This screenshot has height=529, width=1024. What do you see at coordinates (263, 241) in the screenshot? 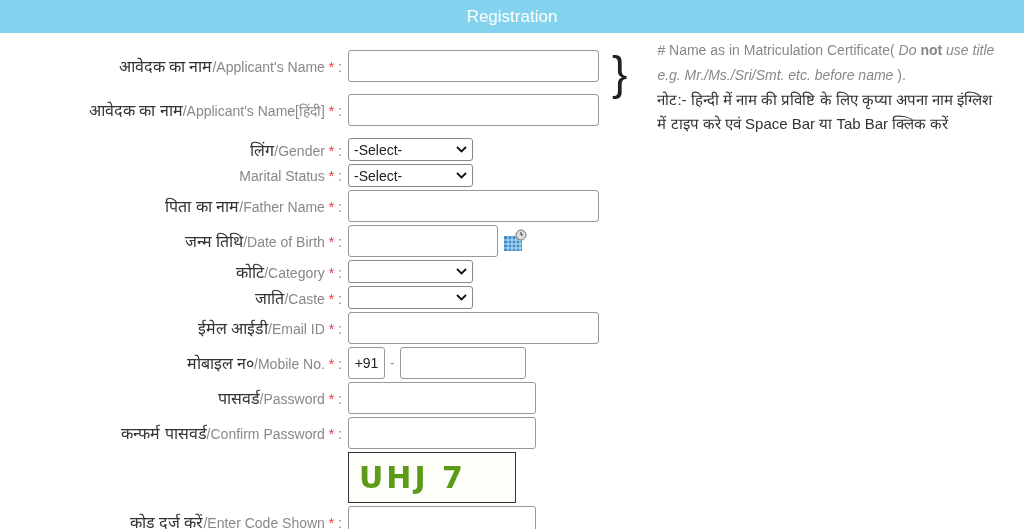
I see `field-label: जन्म तिथि/Date of Birth * :` at bounding box center [263, 241].